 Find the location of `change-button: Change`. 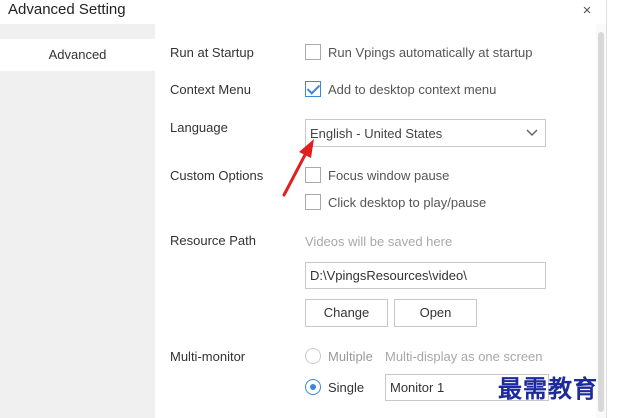

change-button: Change is located at coordinates (346, 313).